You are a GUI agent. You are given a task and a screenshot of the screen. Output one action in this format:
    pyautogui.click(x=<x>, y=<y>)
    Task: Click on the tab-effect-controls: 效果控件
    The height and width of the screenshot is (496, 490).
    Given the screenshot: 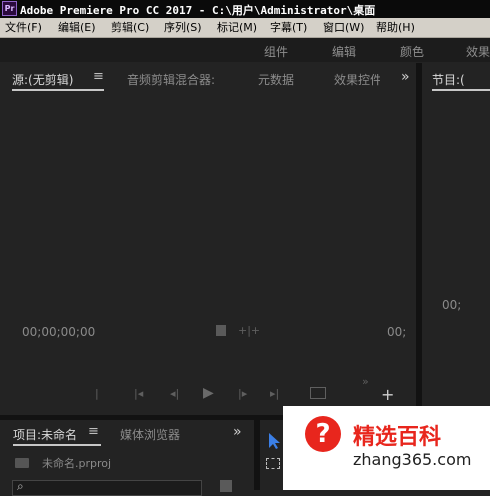 What is the action you would take?
    pyautogui.click(x=357, y=79)
    